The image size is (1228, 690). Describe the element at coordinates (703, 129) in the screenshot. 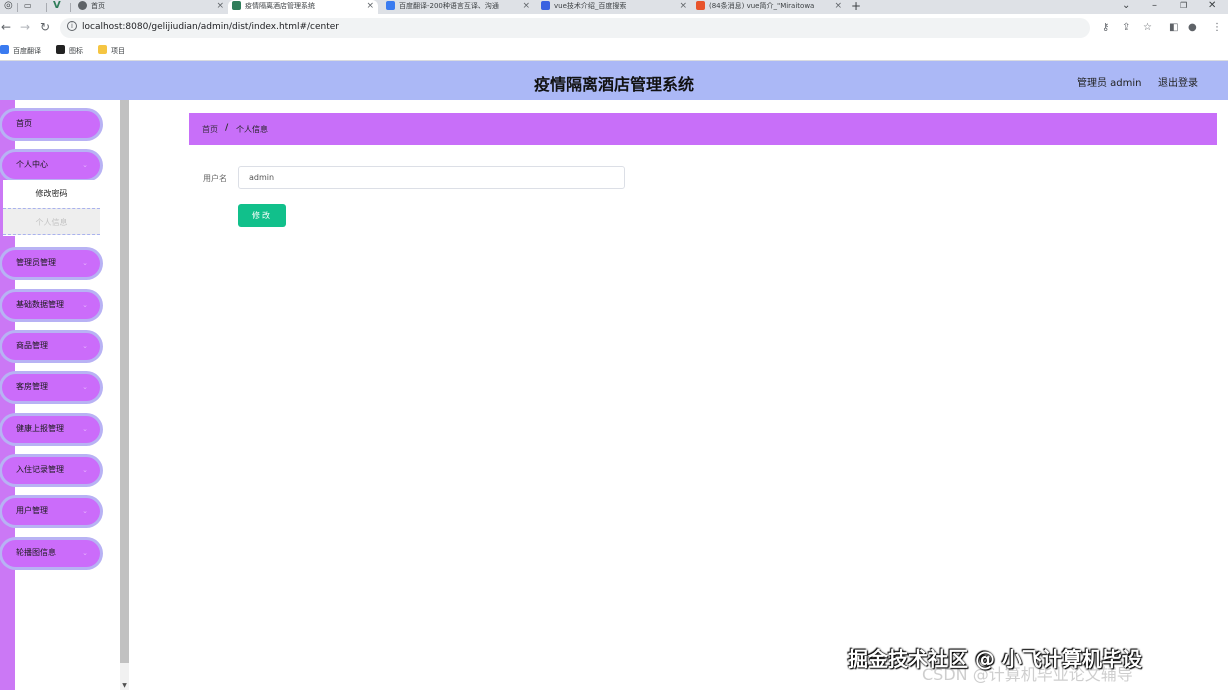

I see `breadcrumb: 首页 / 个人信息` at that location.